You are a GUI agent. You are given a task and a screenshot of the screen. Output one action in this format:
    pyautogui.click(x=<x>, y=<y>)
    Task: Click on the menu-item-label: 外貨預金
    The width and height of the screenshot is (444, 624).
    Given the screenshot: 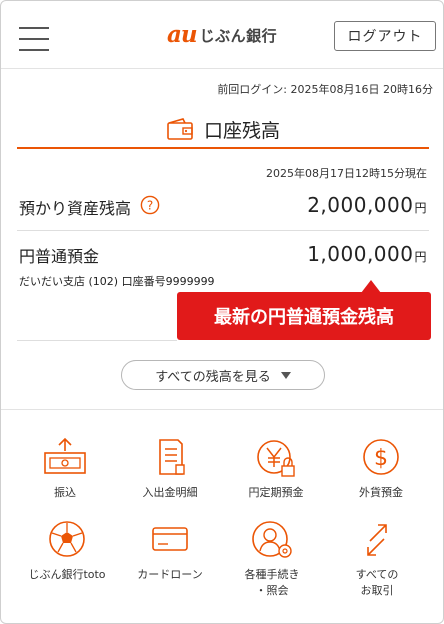 What is the action you would take?
    pyautogui.click(x=381, y=492)
    